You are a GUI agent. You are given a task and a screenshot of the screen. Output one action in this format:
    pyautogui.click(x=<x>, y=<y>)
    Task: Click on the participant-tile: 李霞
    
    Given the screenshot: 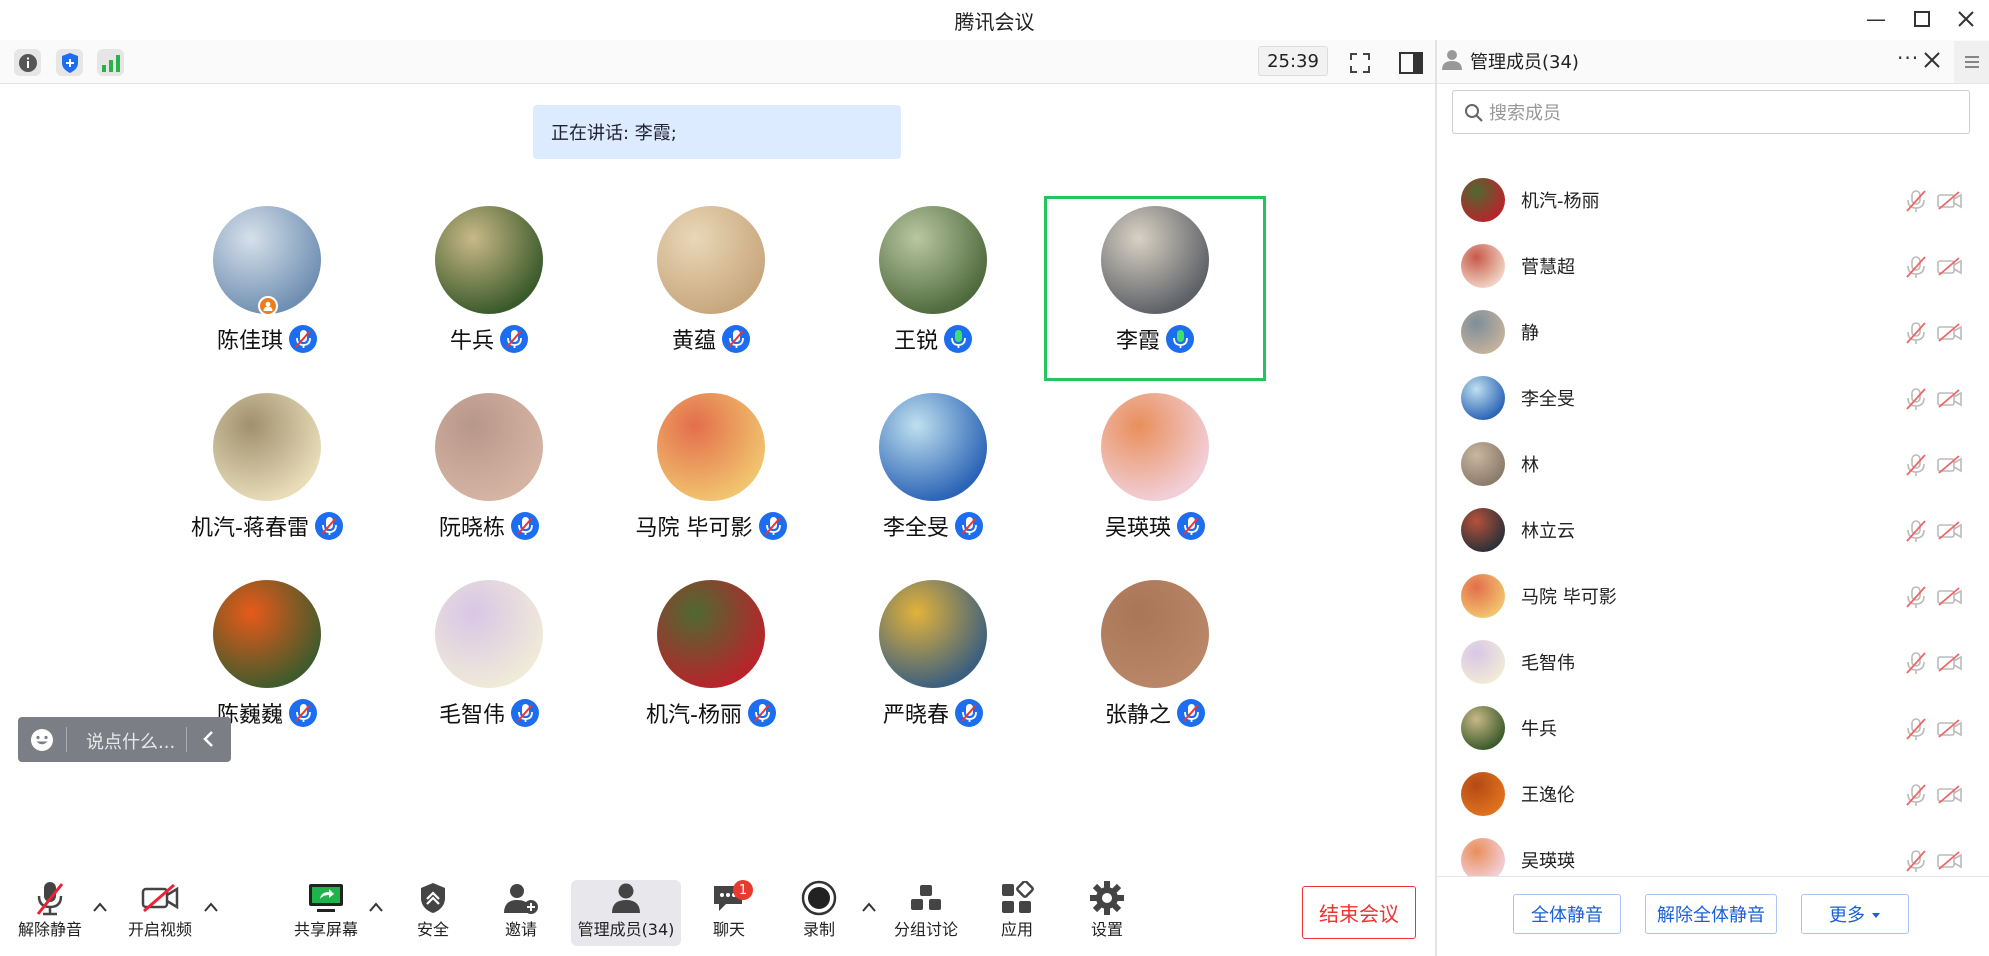 What is the action you would take?
    pyautogui.click(x=1155, y=288)
    